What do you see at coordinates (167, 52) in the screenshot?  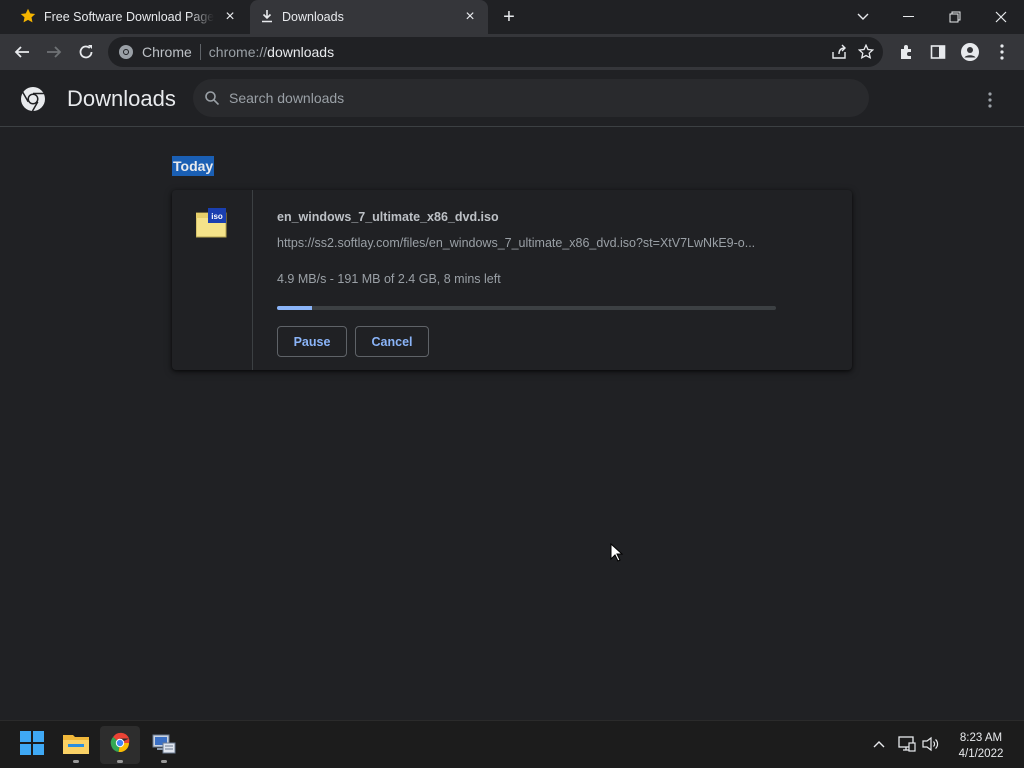 I see `security-chip-label: Chrome` at bounding box center [167, 52].